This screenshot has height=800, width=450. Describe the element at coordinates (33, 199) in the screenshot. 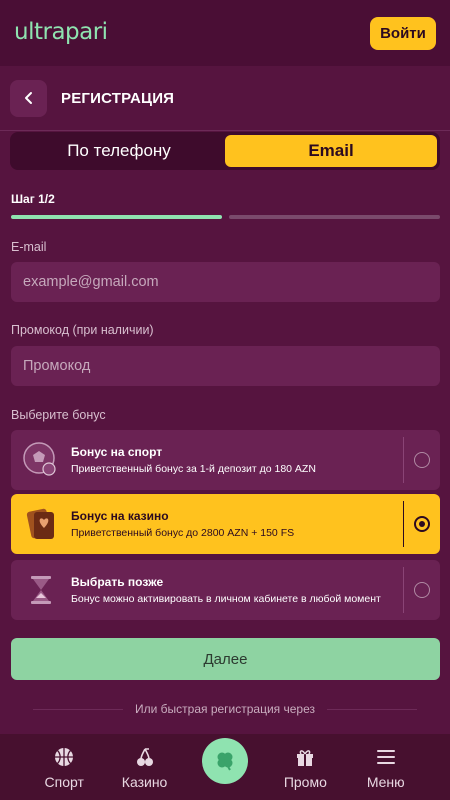

I see `step-indicator: Шаг 1/2` at that location.